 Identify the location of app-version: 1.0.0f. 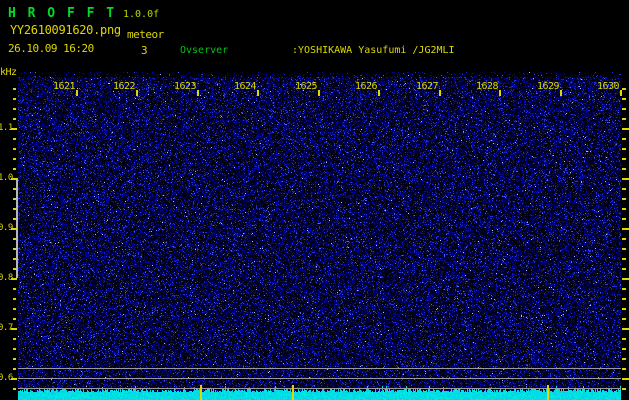
(141, 14).